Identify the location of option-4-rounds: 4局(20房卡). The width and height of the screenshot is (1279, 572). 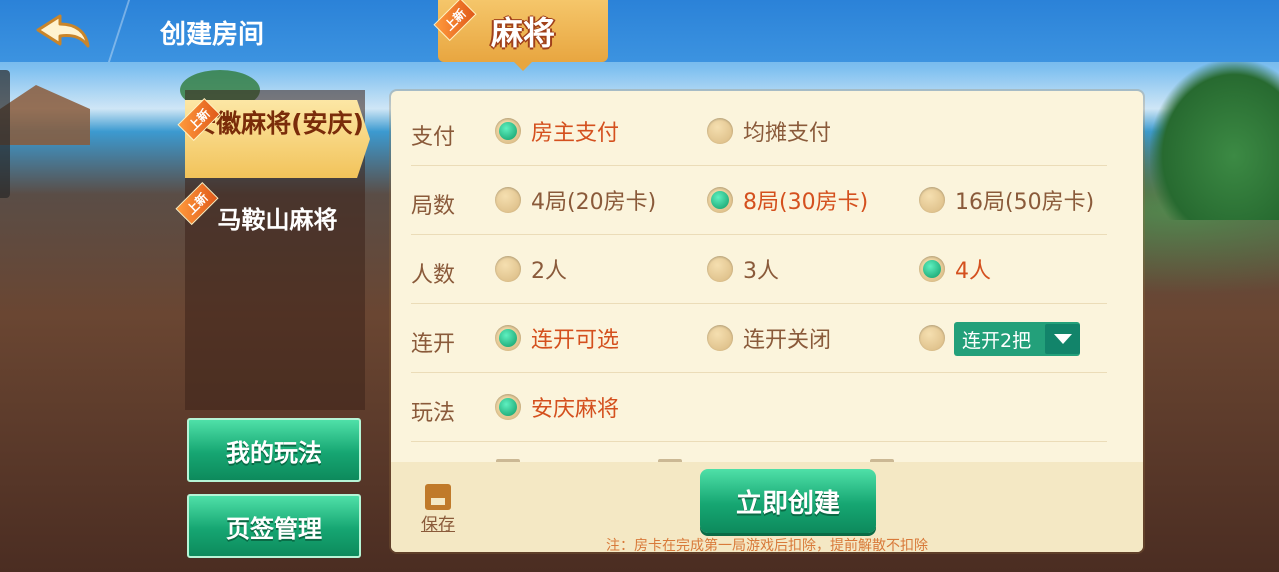
(575, 200).